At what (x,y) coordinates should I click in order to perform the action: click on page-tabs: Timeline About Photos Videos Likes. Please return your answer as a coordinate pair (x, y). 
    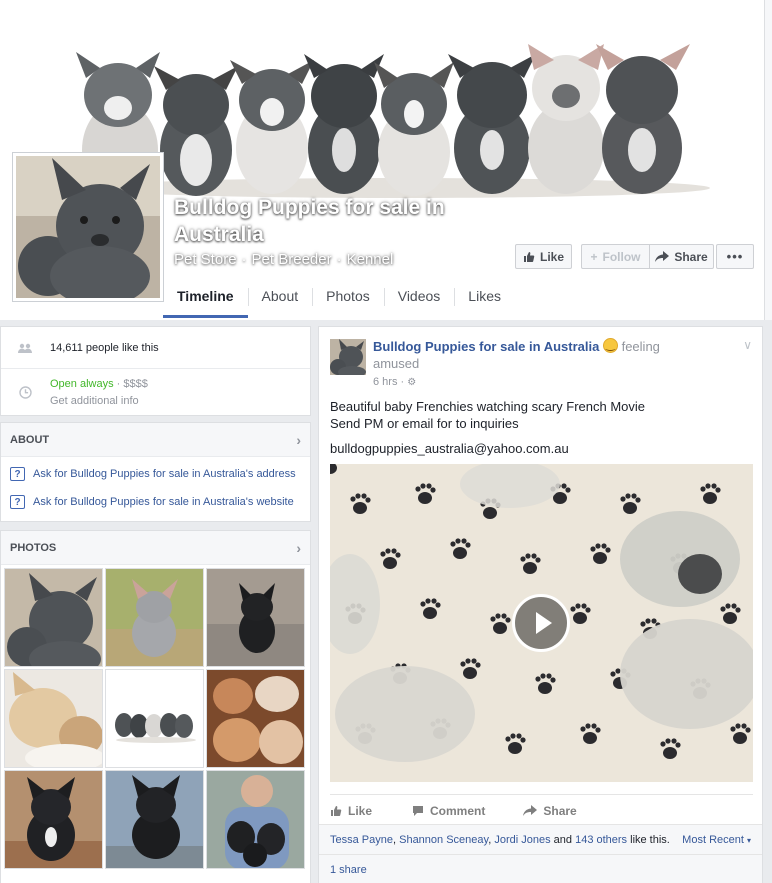
    Looking at the image, I should click on (339, 300).